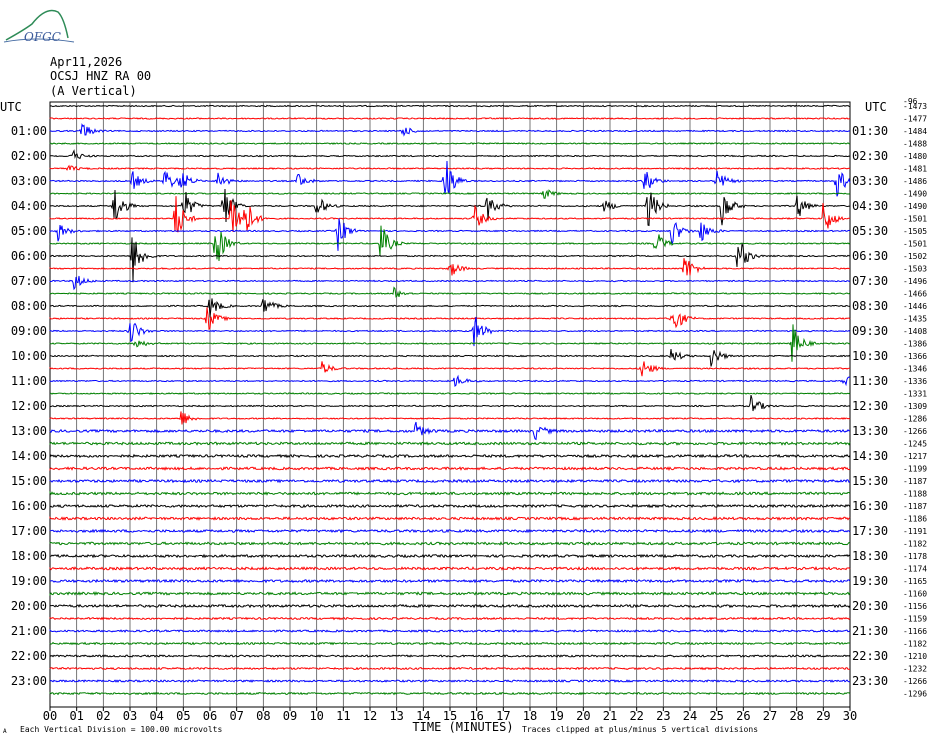 This screenshot has width=930, height=744. Describe the element at coordinates (915, 356) in the screenshot. I see `trace-offset-label: -1366` at that location.